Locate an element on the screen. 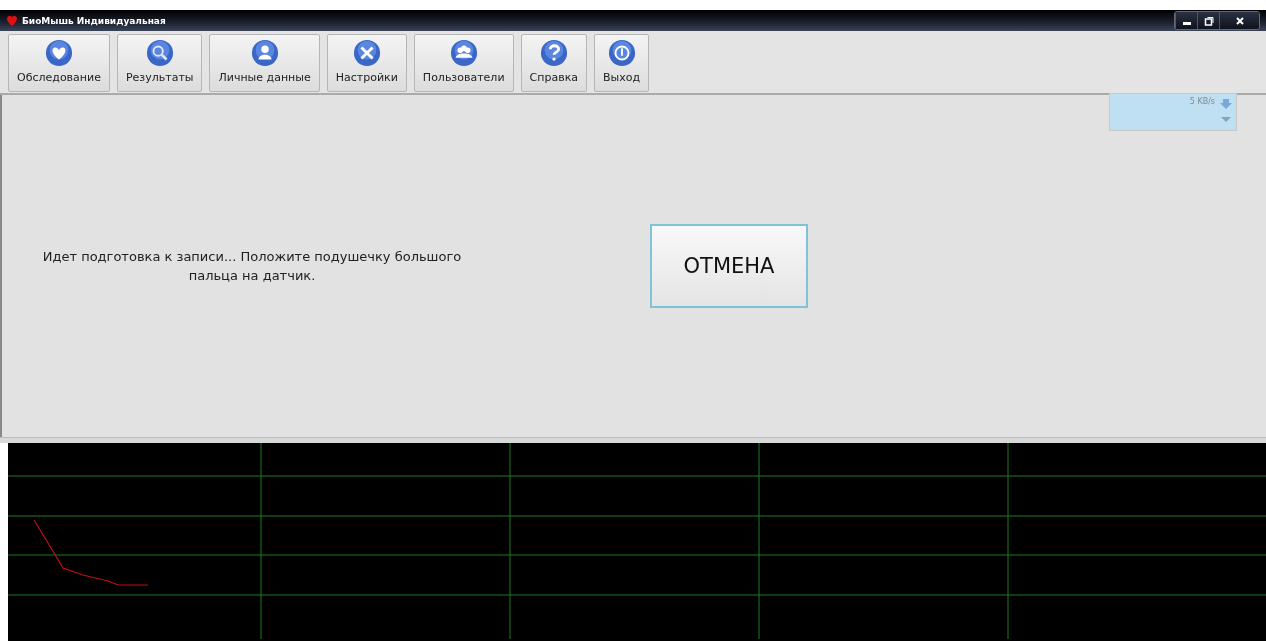 Image resolution: width=1266 pixels, height=641 pixels. minimize-icon is located at coordinates (1186, 23).